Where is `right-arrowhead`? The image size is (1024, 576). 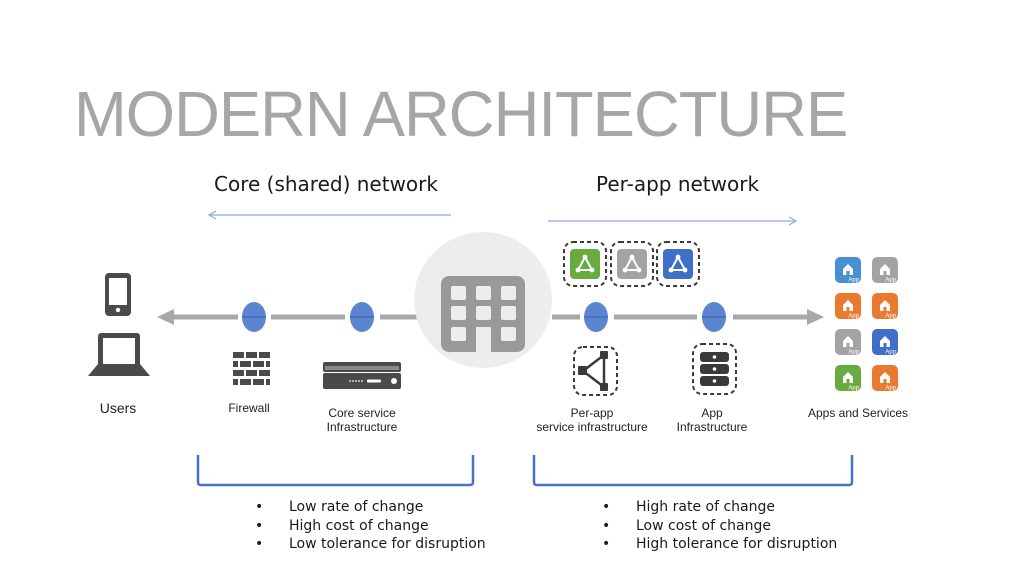 right-arrowhead is located at coordinates (815, 317).